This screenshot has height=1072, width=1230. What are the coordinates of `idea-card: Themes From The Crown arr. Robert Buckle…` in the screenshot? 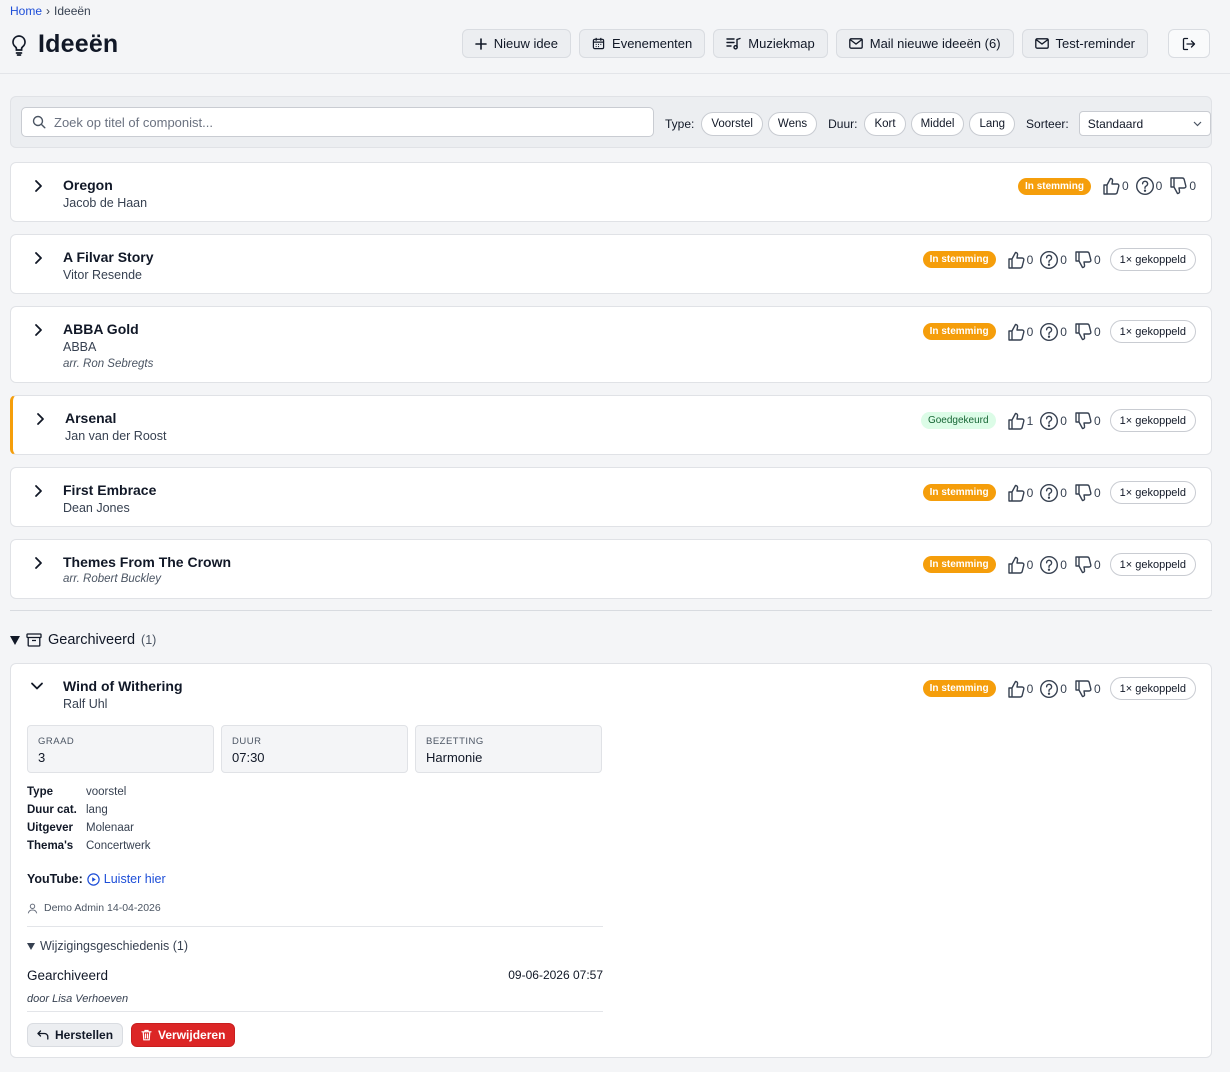 It's located at (611, 569).